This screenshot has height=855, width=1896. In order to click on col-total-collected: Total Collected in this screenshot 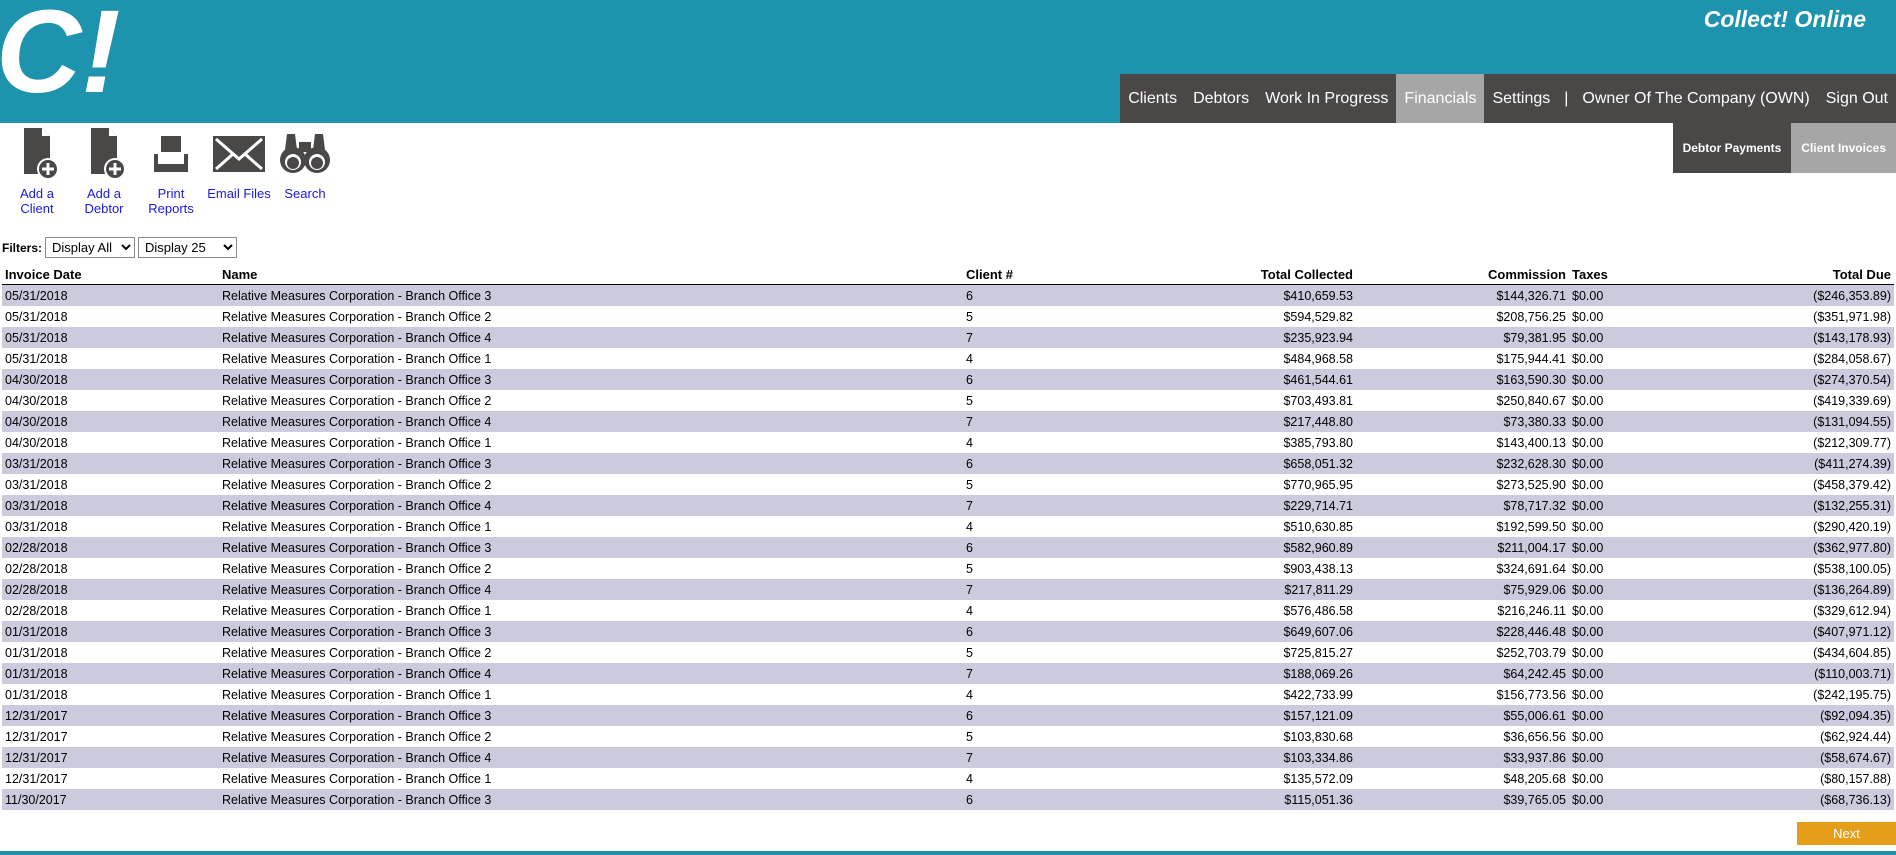, I will do `click(1249, 274)`.